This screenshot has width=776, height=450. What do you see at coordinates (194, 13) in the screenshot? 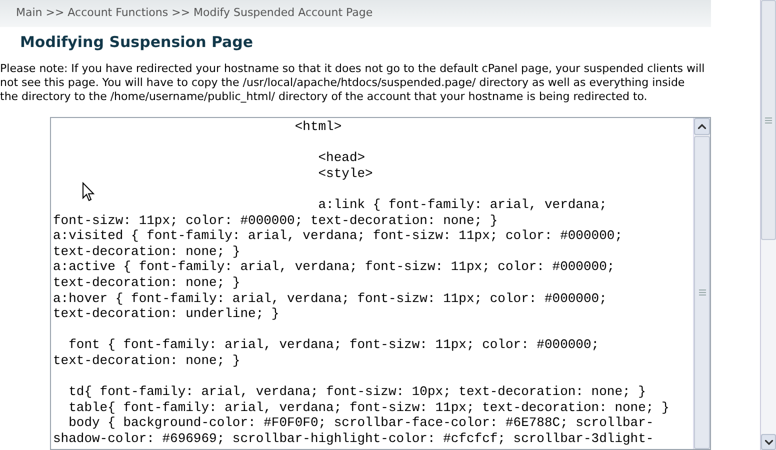
I see `breadcrumb: Main >> Account Functions >> Modify Suspended Account Page` at bounding box center [194, 13].